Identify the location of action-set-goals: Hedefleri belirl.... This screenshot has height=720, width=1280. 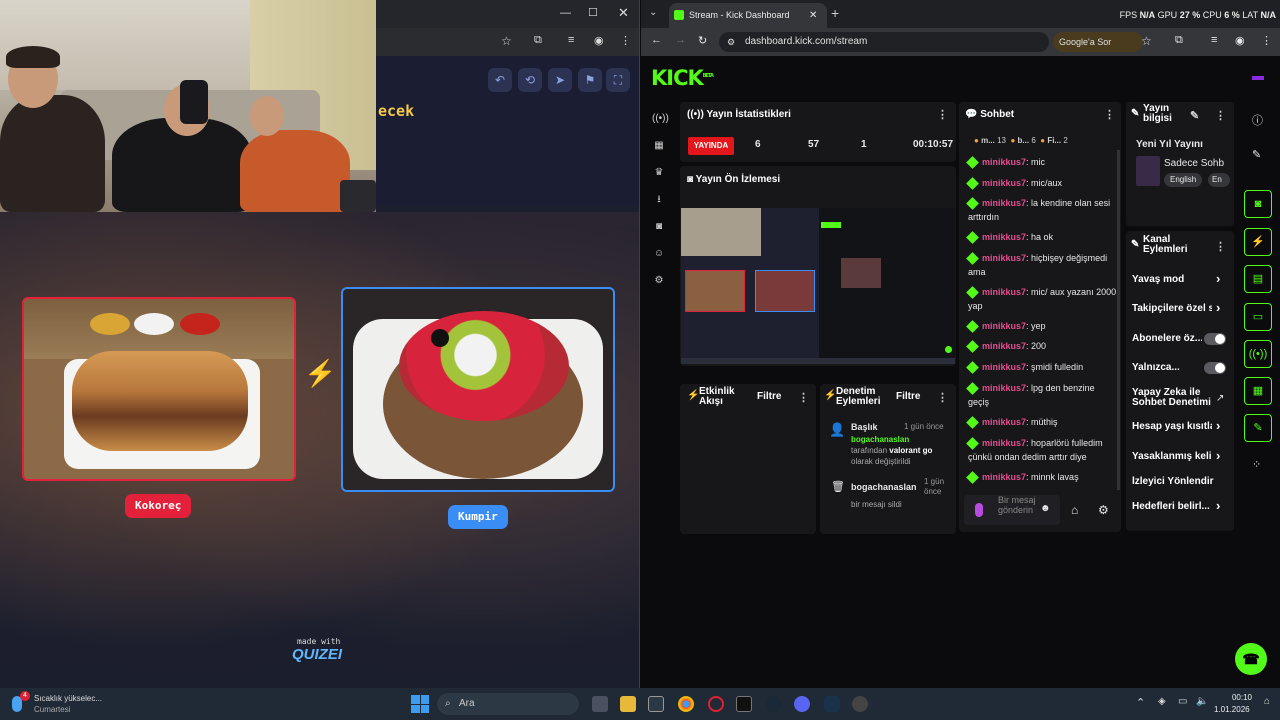
(1172, 506).